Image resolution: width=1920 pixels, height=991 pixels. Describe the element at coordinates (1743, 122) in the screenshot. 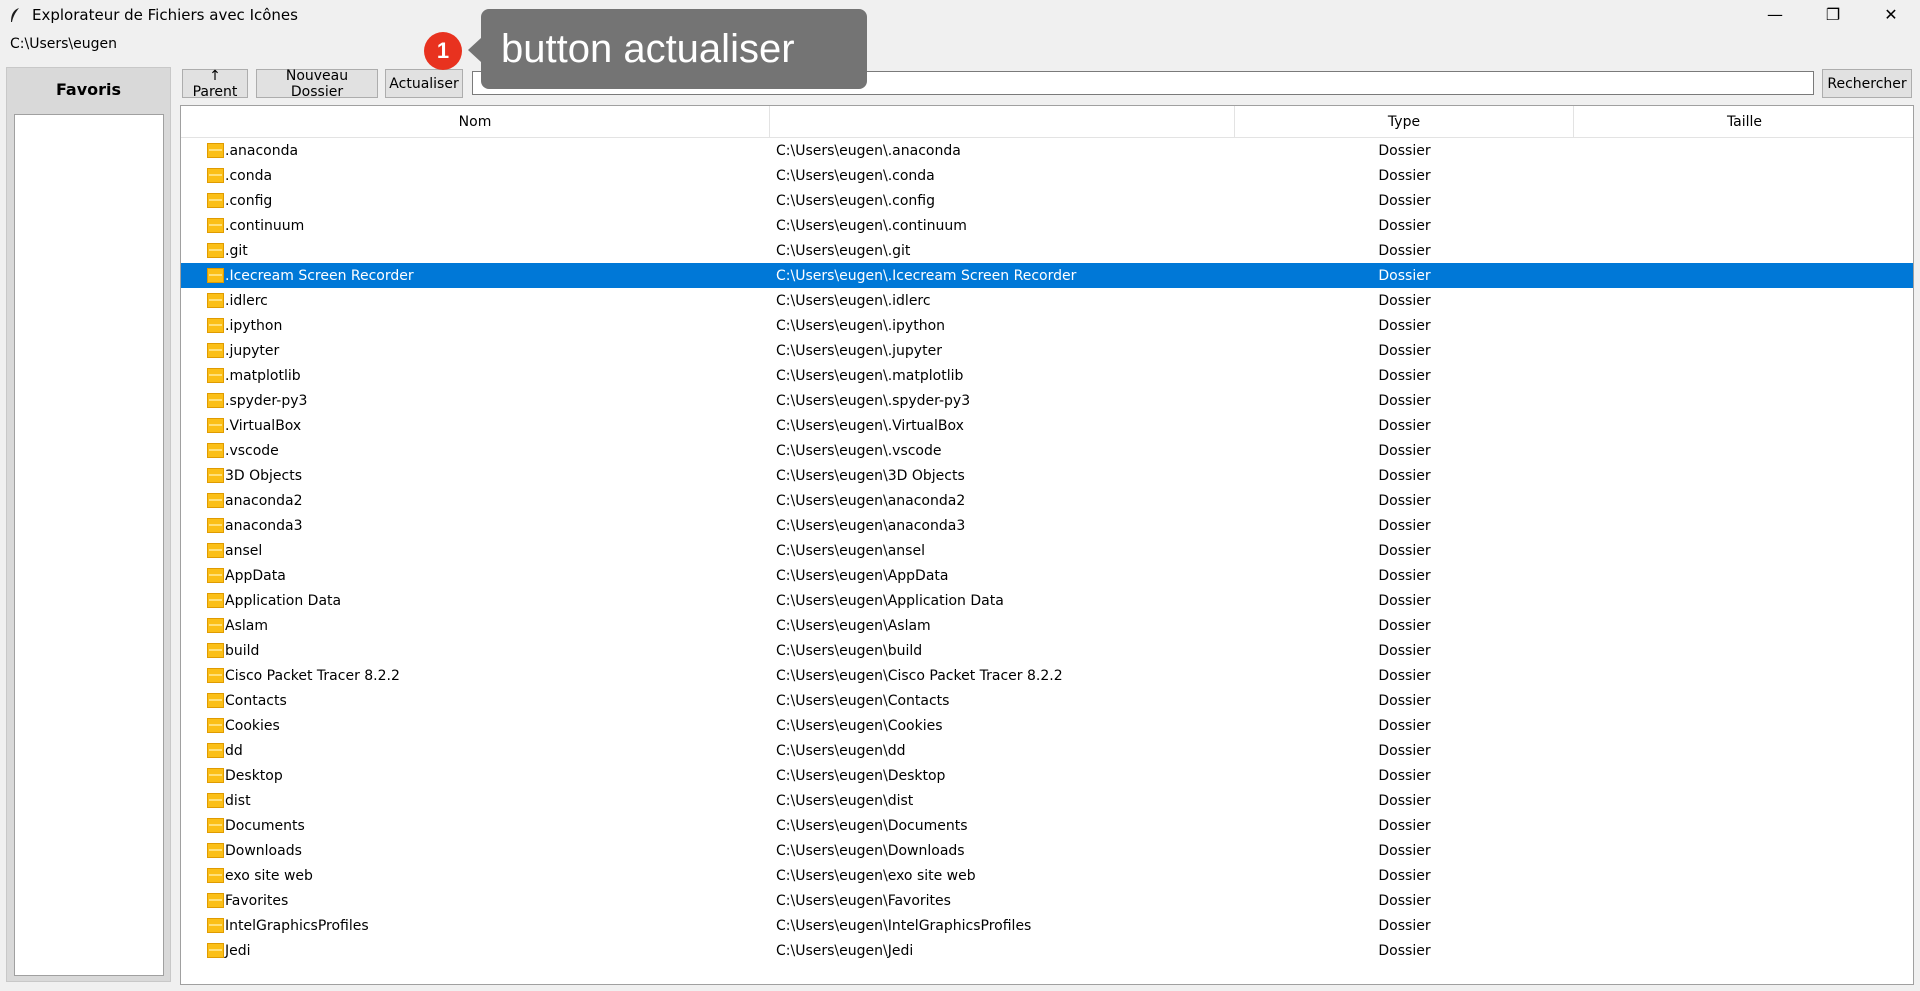

I see `column-header-size: Taille` at that location.